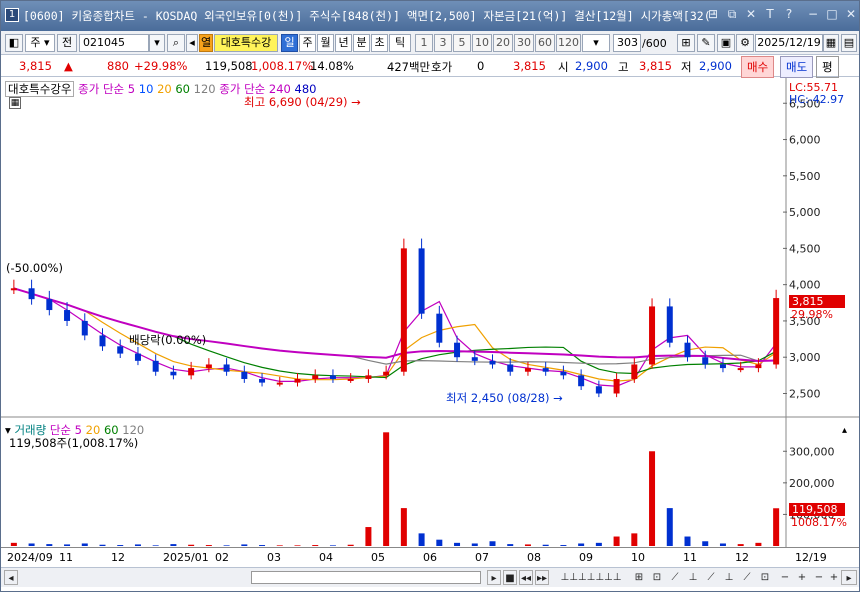 Image resolution: width=860 pixels, height=592 pixels. What do you see at coordinates (713, 14) in the screenshot?
I see `restore-icon: ⊟` at bounding box center [713, 14].